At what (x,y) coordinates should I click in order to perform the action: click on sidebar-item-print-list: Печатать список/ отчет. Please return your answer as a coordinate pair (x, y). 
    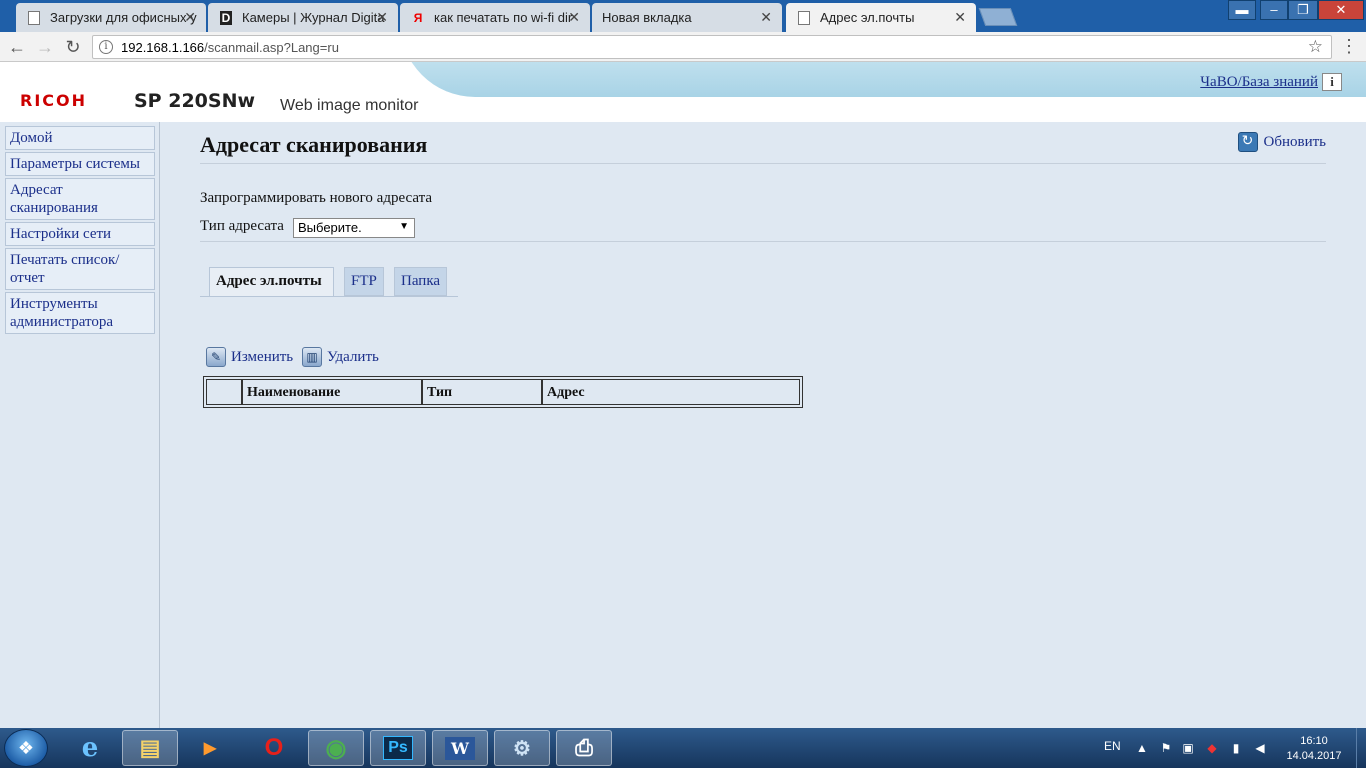
    Looking at the image, I should click on (80, 269).